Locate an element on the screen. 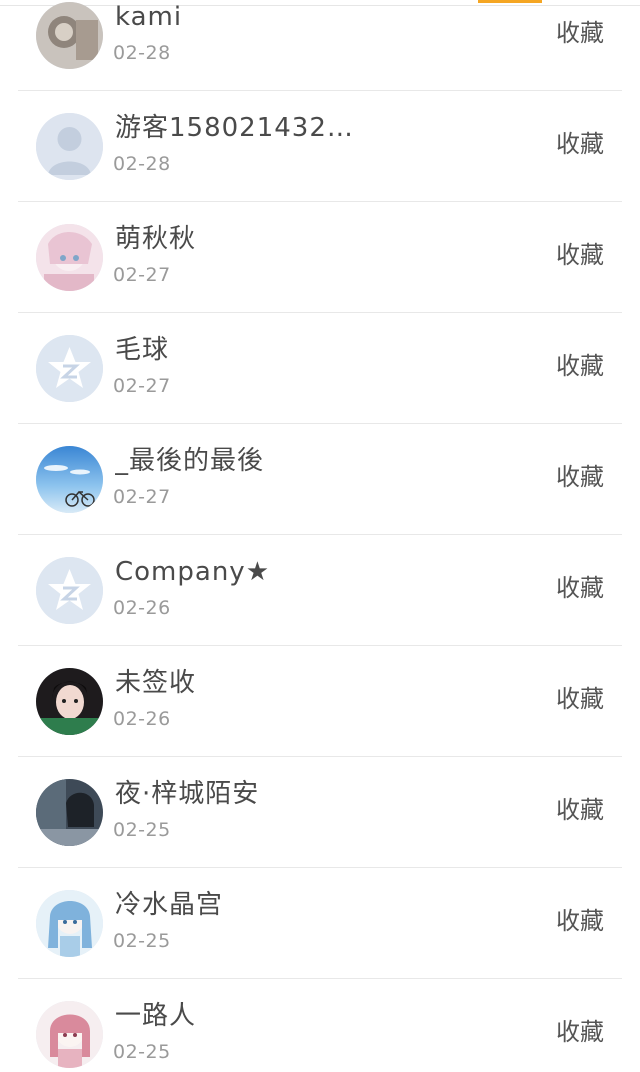 The width and height of the screenshot is (640, 1072). list-item: 游客158021432… 02-28 收藏 is located at coordinates (320, 146).